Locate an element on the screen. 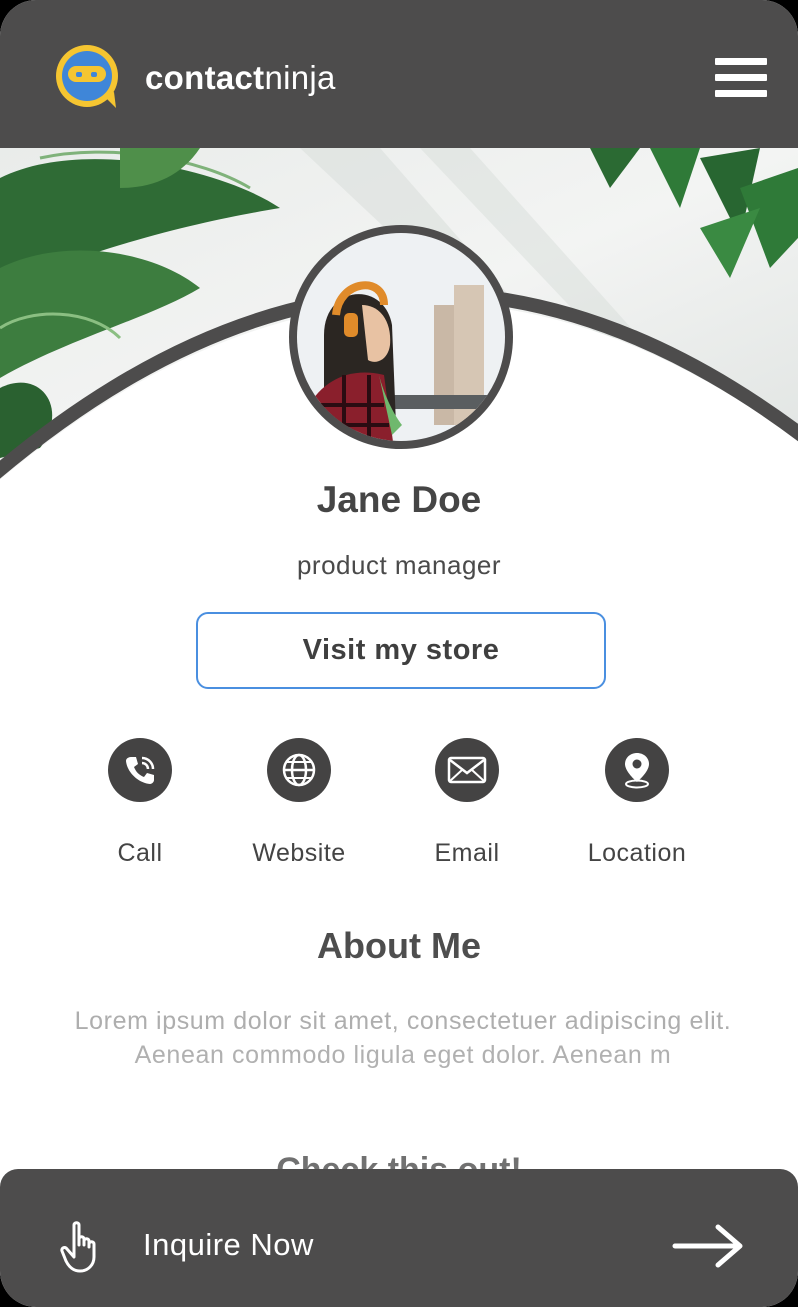 This screenshot has width=798, height=1307. ninja-logo-icon is located at coordinates (88, 78).